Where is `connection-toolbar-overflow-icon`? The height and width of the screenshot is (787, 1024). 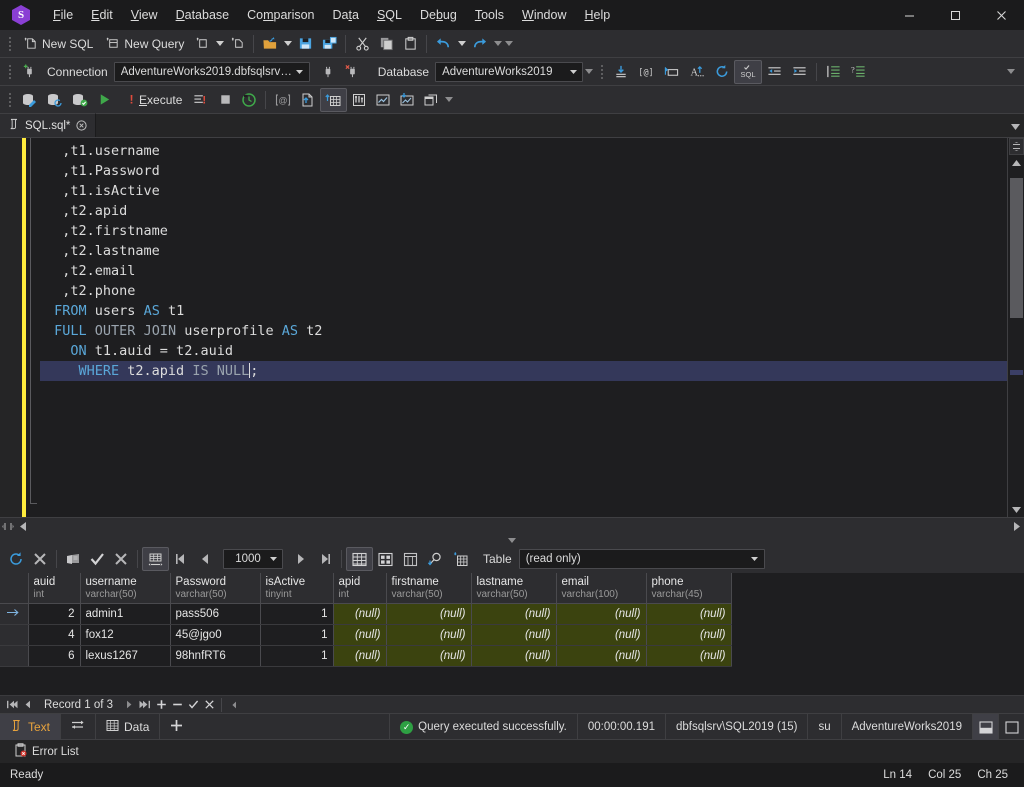
connection-toolbar-overflow-icon is located at coordinates (1010, 72).